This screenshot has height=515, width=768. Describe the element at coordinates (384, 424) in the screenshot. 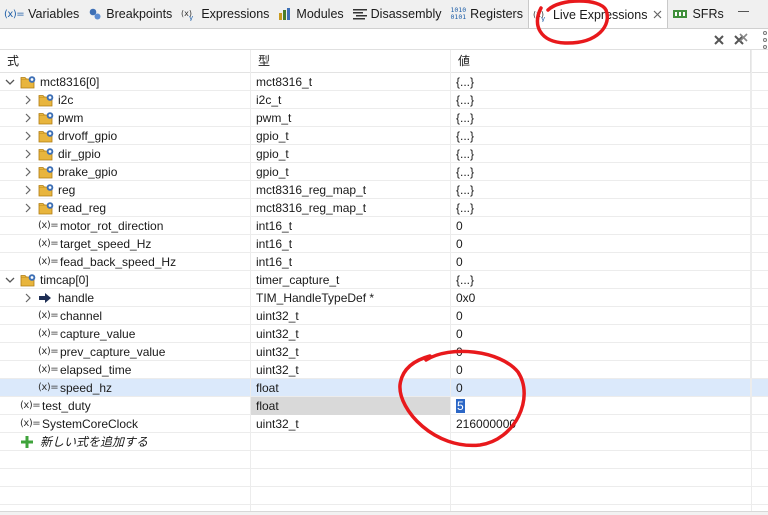

I see `tree-row: (x)= SystemCoreClock uint32_t 216000000` at that location.